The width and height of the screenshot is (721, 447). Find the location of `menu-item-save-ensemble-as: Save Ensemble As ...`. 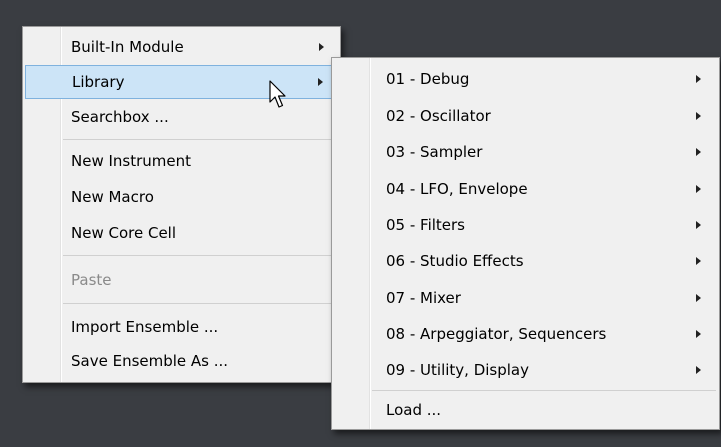

menu-item-save-ensemble-as: Save Ensemble As ... is located at coordinates (181, 361).